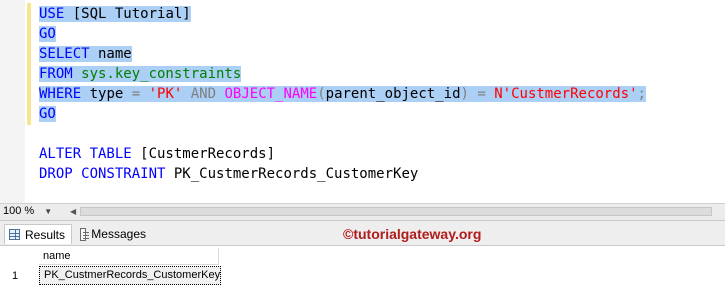  I want to click on tab-messages: Messages, so click(114, 234).